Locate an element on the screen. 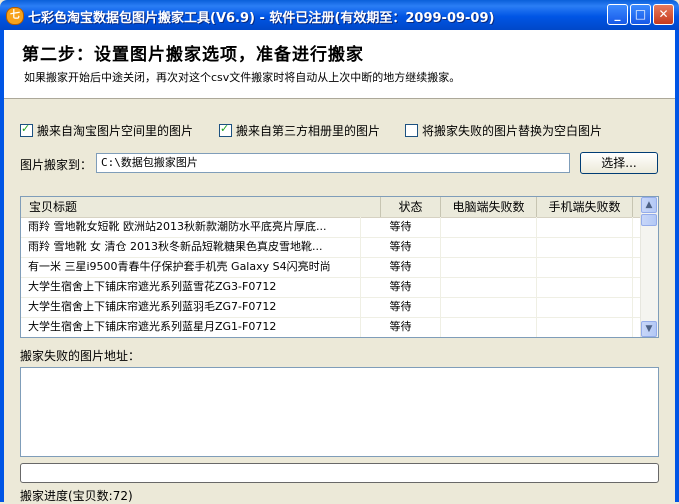 The image size is (679, 504). checkbox-taobao-space is located at coordinates (26, 129).